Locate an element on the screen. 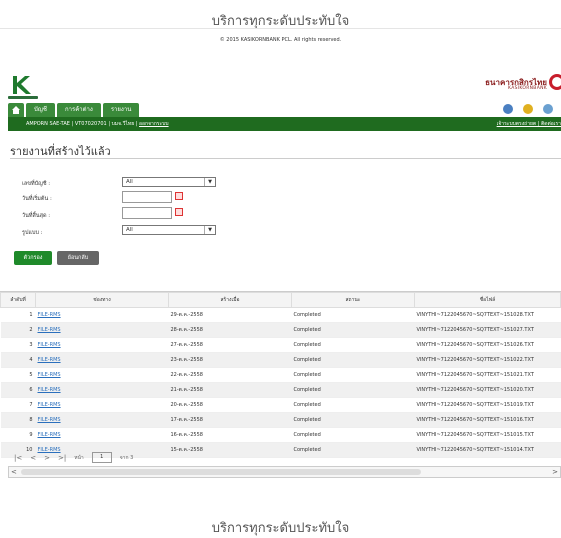 The width and height of the screenshot is (561, 538). bank-emblem-icon is located at coordinates (555, 82).